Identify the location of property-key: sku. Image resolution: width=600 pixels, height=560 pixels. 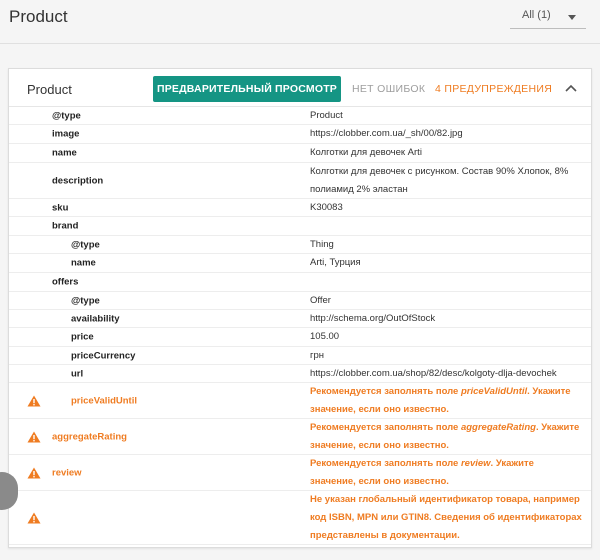
(60, 207).